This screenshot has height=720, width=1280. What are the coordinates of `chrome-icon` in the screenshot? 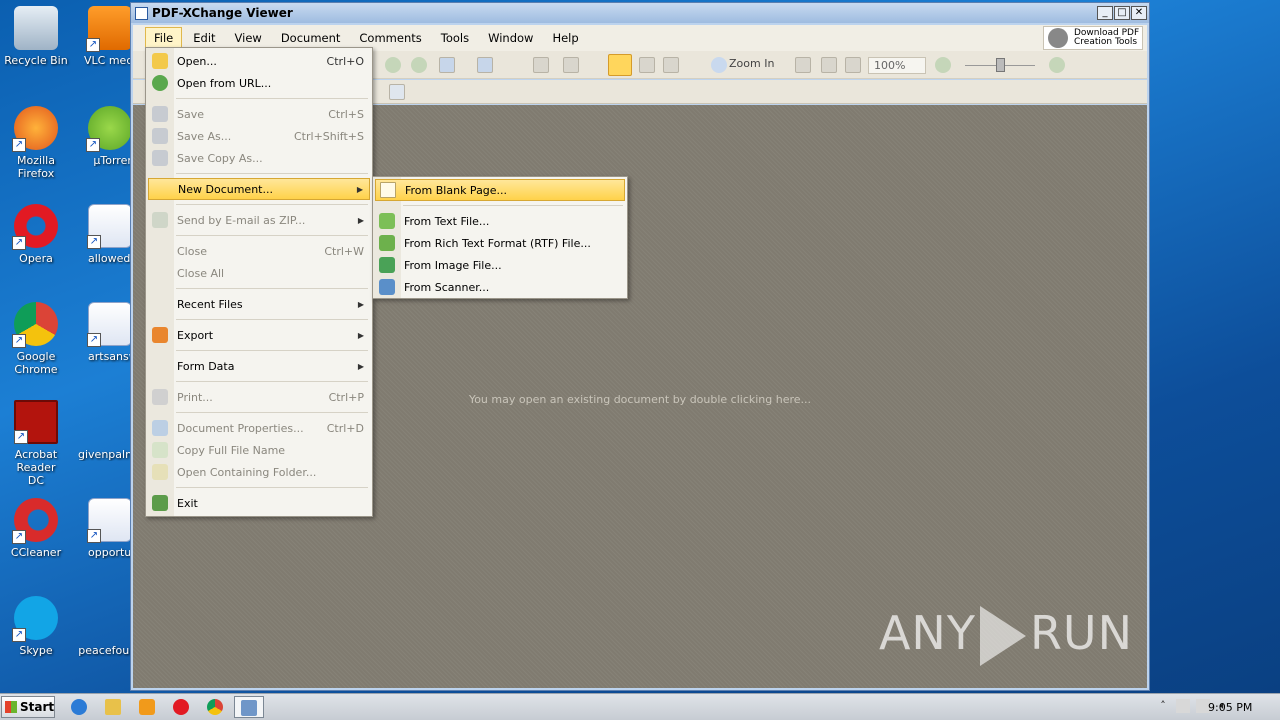 It's located at (215, 707).